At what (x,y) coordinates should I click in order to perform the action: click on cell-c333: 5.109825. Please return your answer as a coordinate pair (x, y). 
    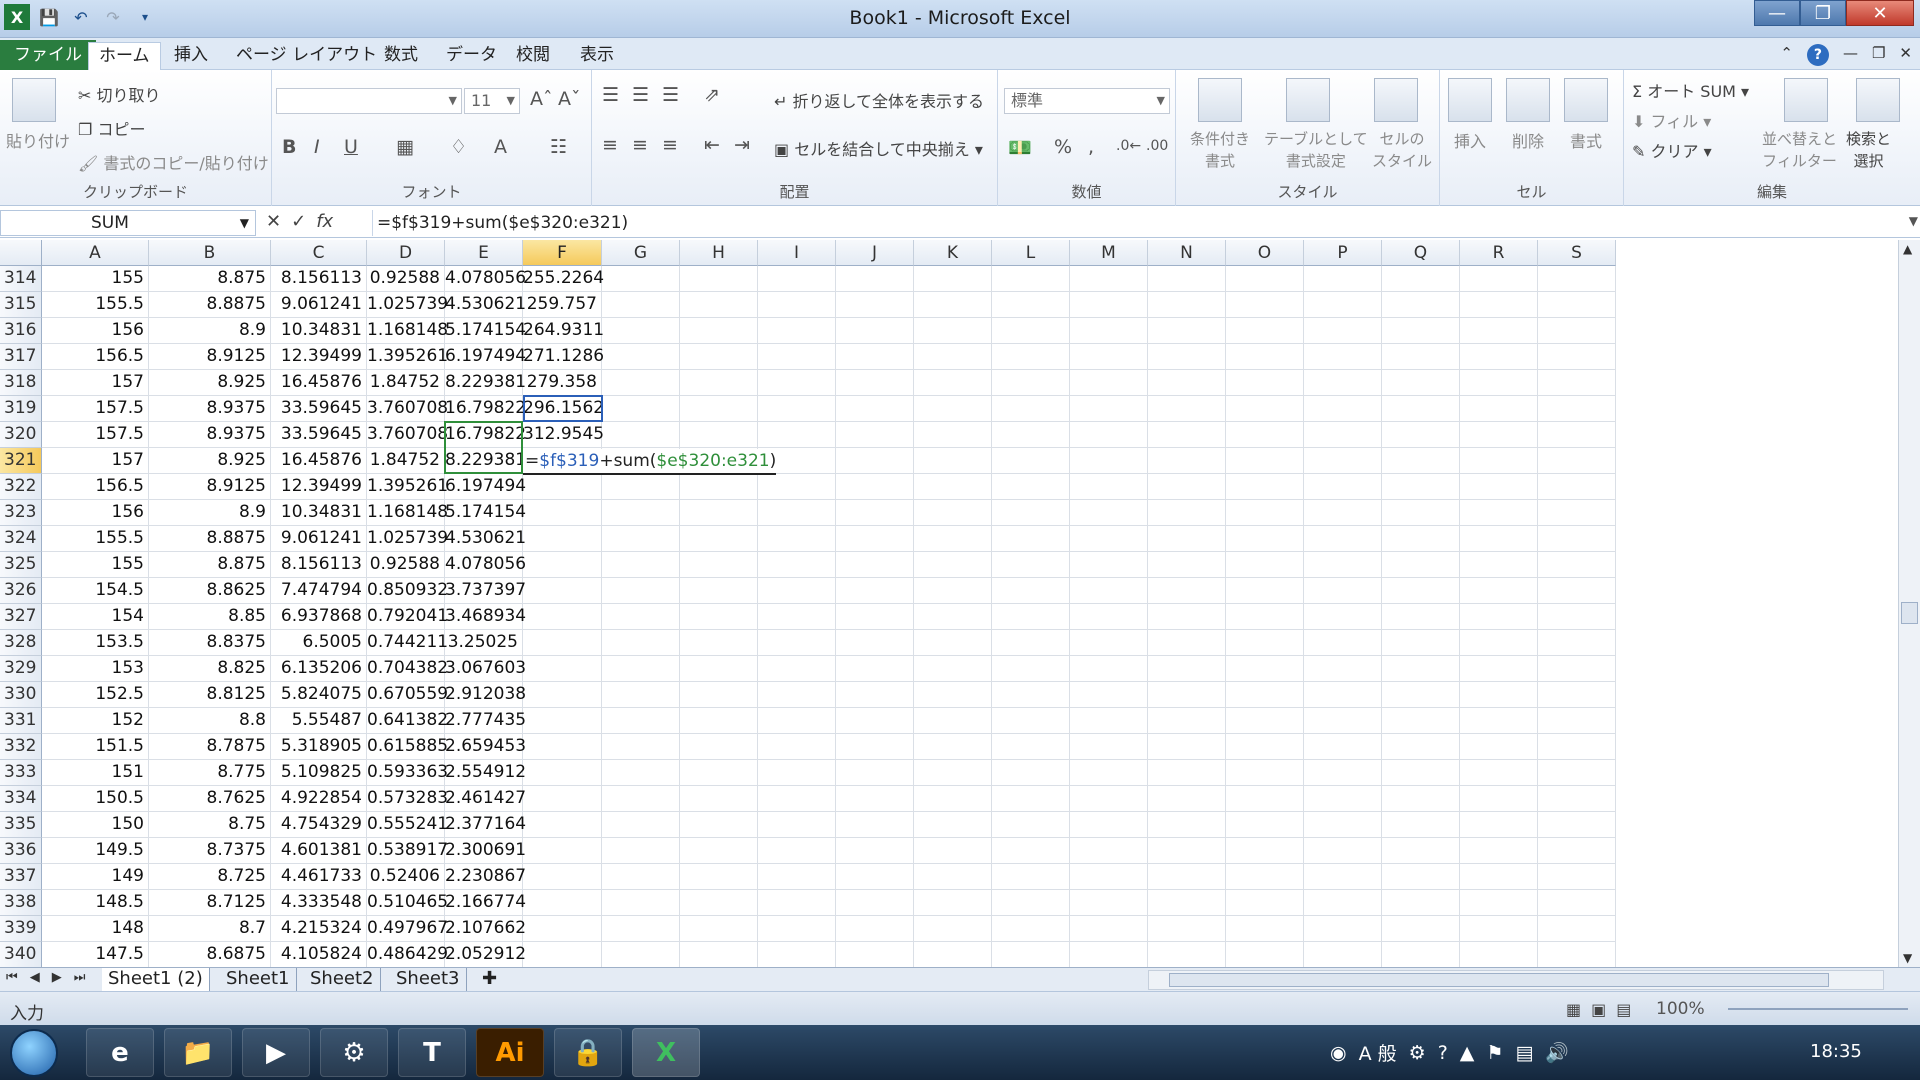
    Looking at the image, I should click on (319, 773).